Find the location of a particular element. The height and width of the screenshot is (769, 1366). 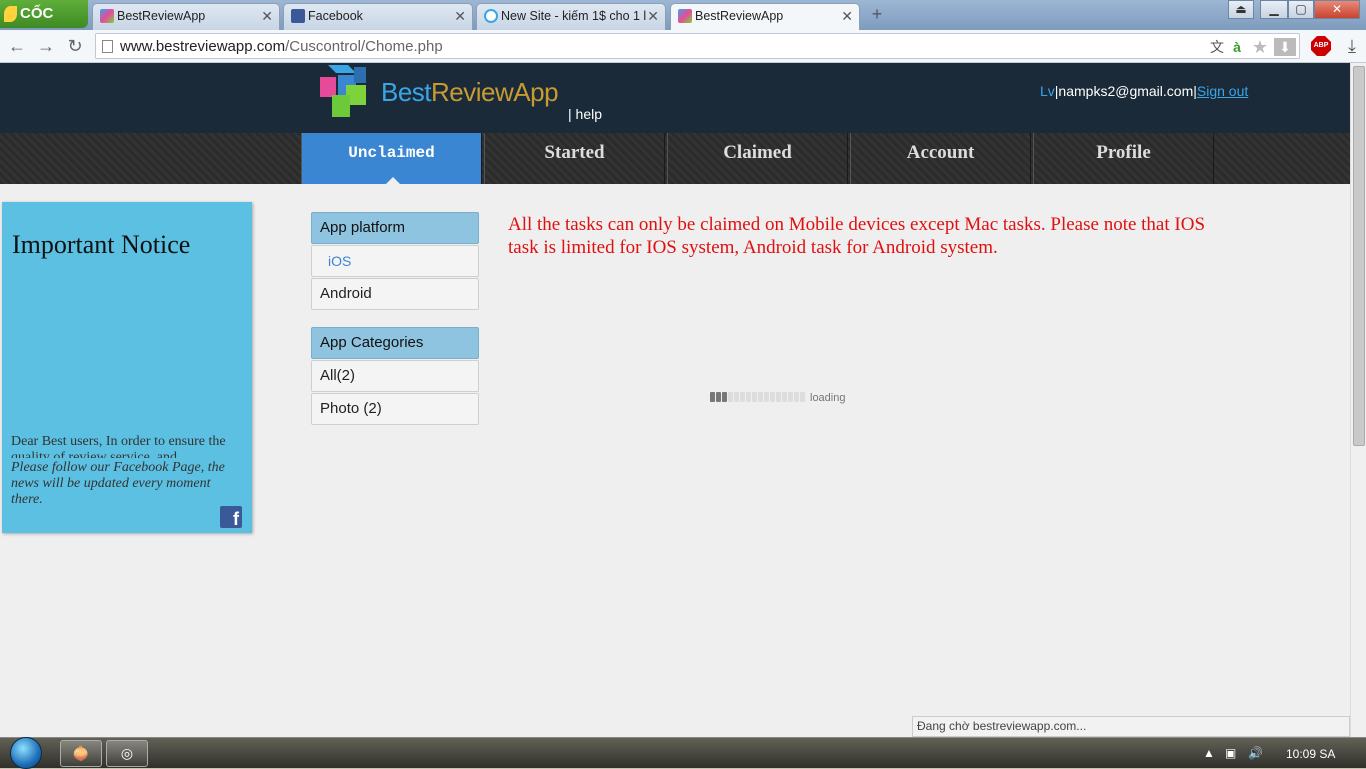

translate-icon: 文 is located at coordinates (1217, 47).